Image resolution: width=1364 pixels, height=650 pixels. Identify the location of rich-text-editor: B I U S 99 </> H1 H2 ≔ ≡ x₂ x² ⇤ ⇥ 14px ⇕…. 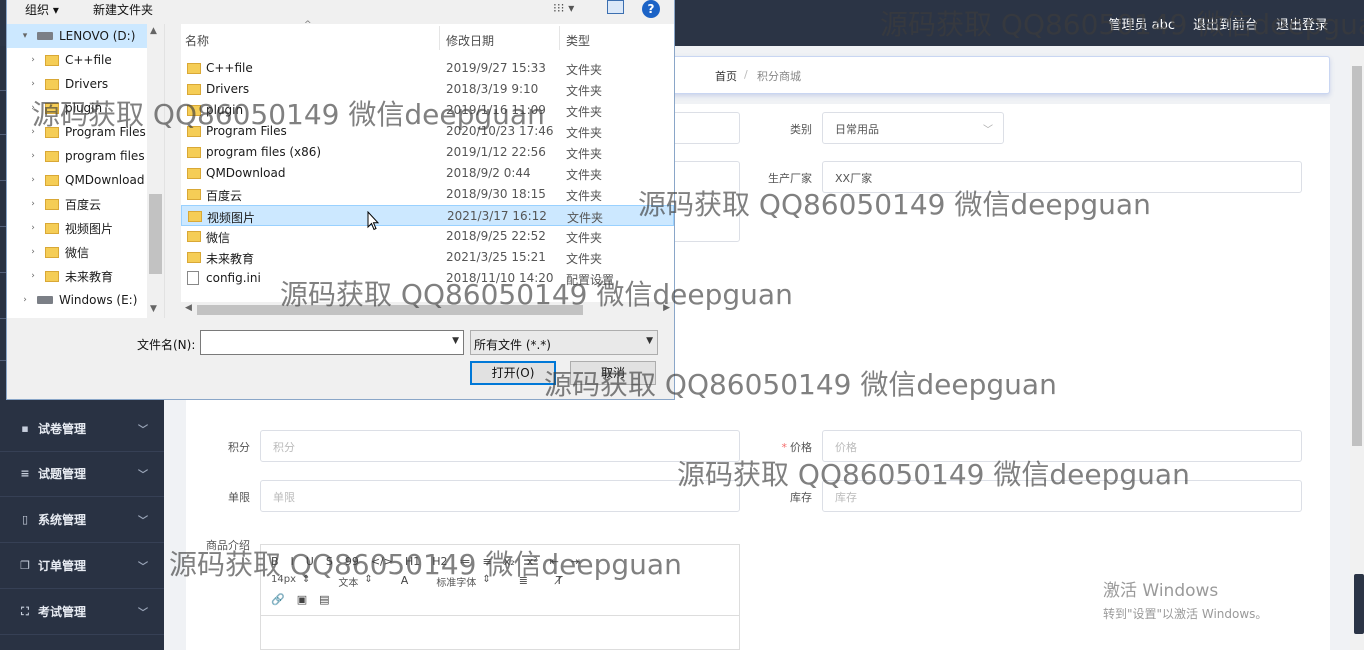
(500, 597).